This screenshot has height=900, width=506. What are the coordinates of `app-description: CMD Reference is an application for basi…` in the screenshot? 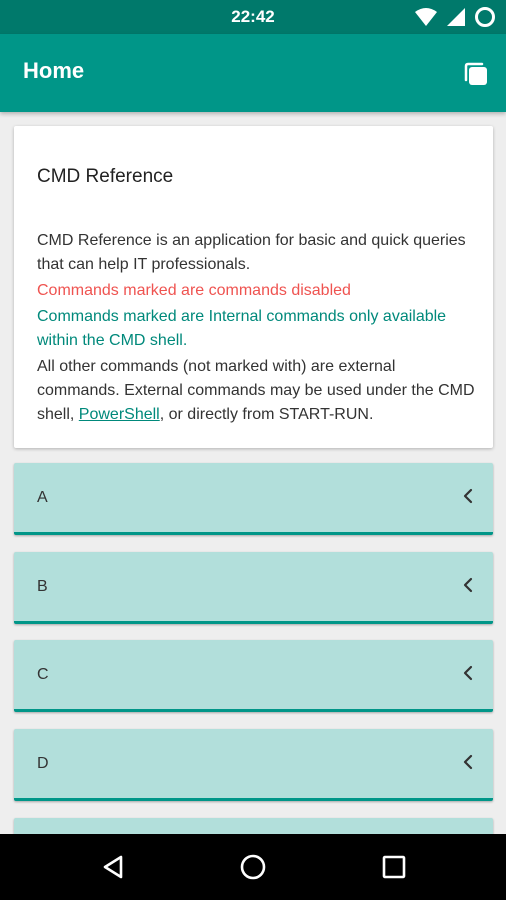 It's located at (251, 252).